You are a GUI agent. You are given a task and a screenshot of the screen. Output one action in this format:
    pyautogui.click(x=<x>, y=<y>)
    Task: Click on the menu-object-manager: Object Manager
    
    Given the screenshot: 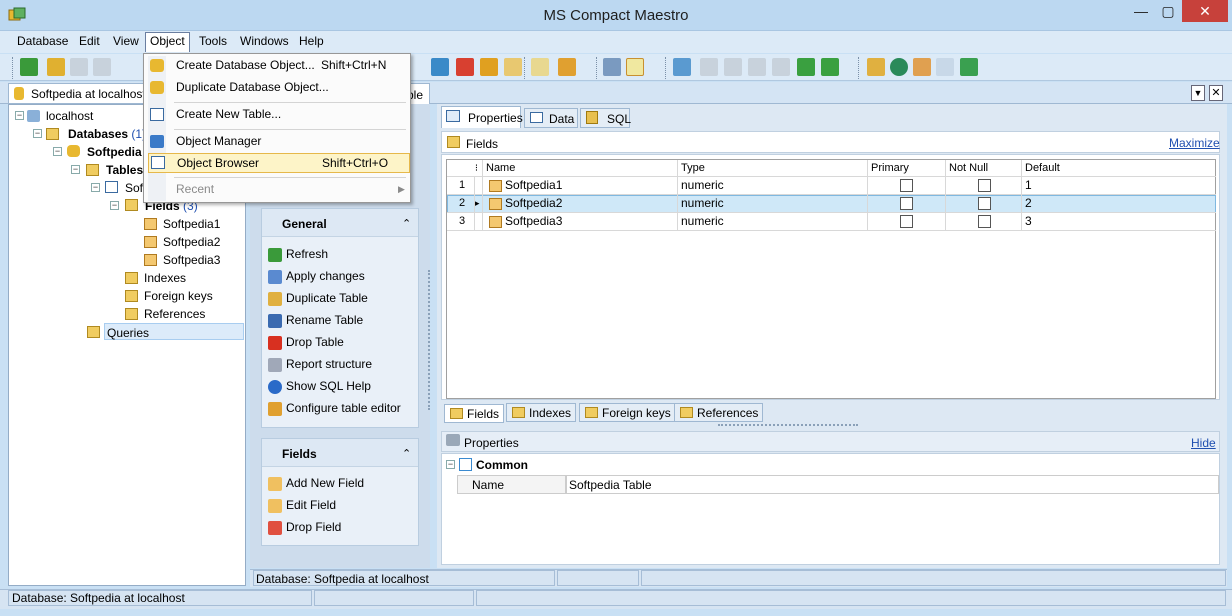 What is the action you would take?
    pyautogui.click(x=279, y=142)
    